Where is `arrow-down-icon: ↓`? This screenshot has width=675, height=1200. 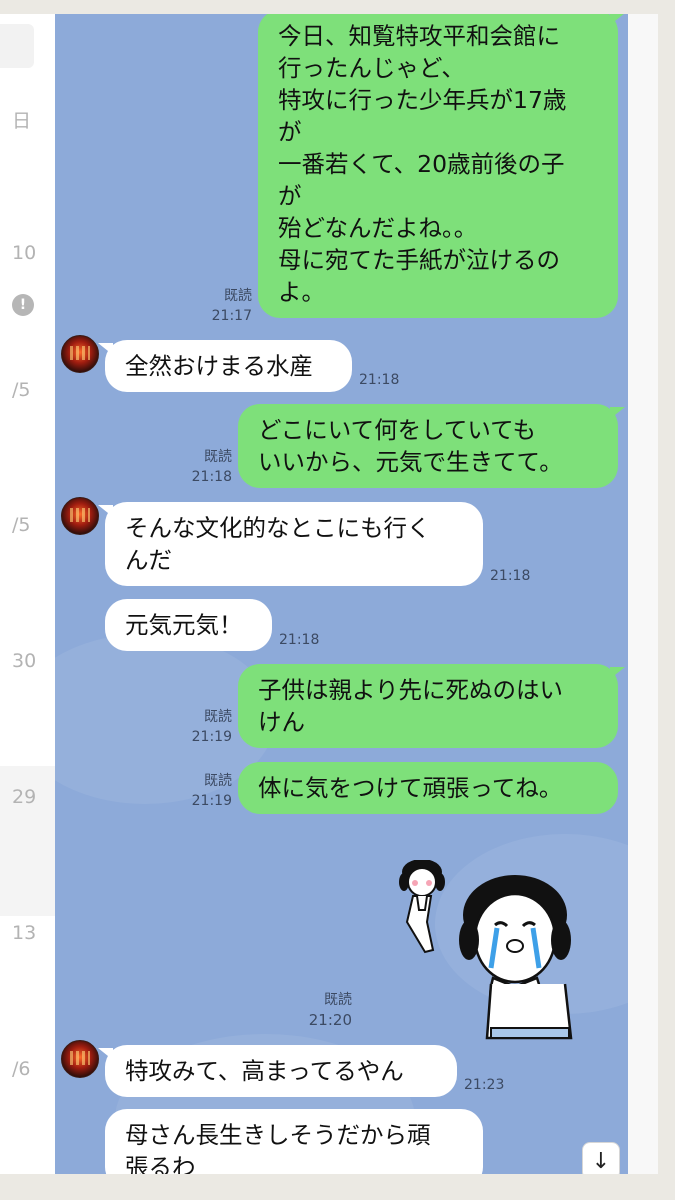
arrow-down-icon: ↓ is located at coordinates (601, 1161).